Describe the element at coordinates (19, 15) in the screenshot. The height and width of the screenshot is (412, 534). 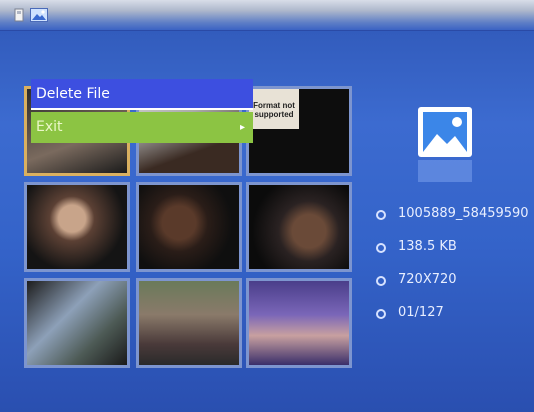
I see `sd-card-icon` at that location.